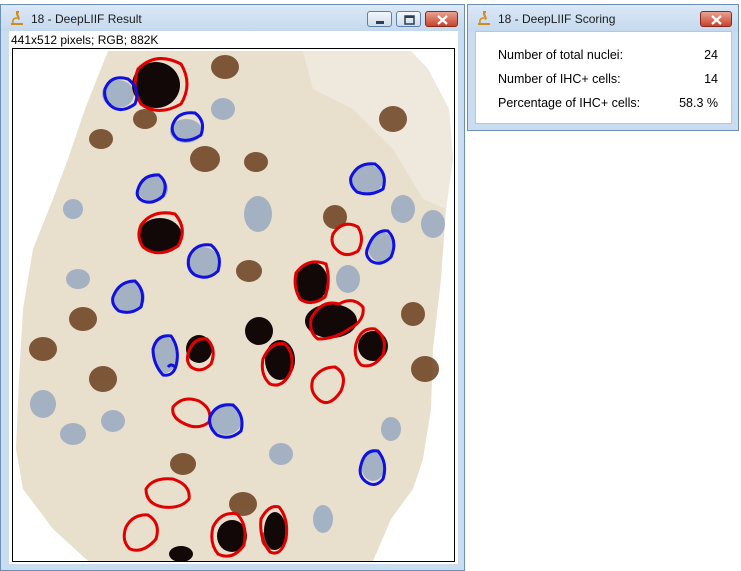 The width and height of the screenshot is (741, 571). Describe the element at coordinates (86, 19) in the screenshot. I see `window-title: 18 - DeepLIIF Result` at that location.